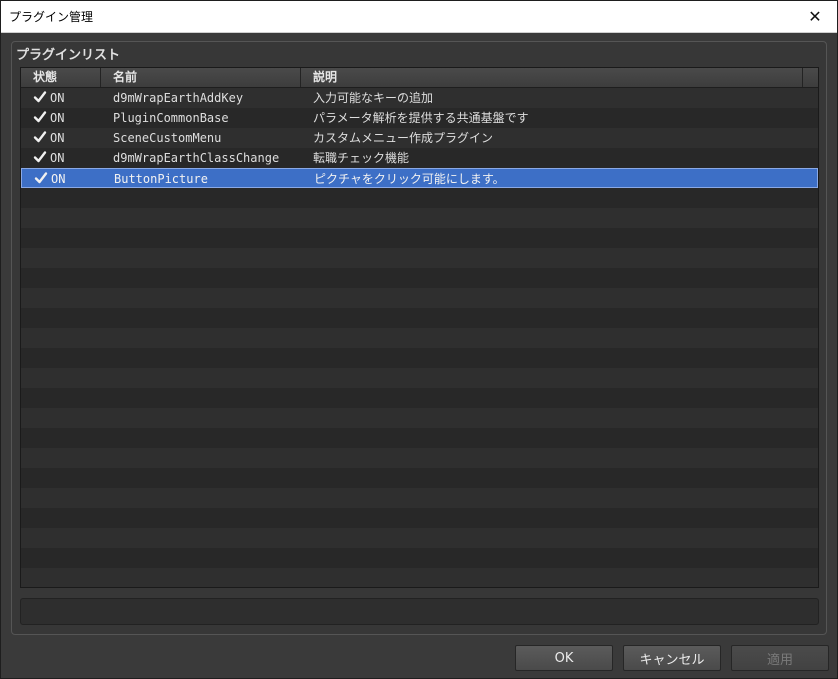  Describe the element at coordinates (780, 658) in the screenshot. I see `apply-button: 適用` at that location.